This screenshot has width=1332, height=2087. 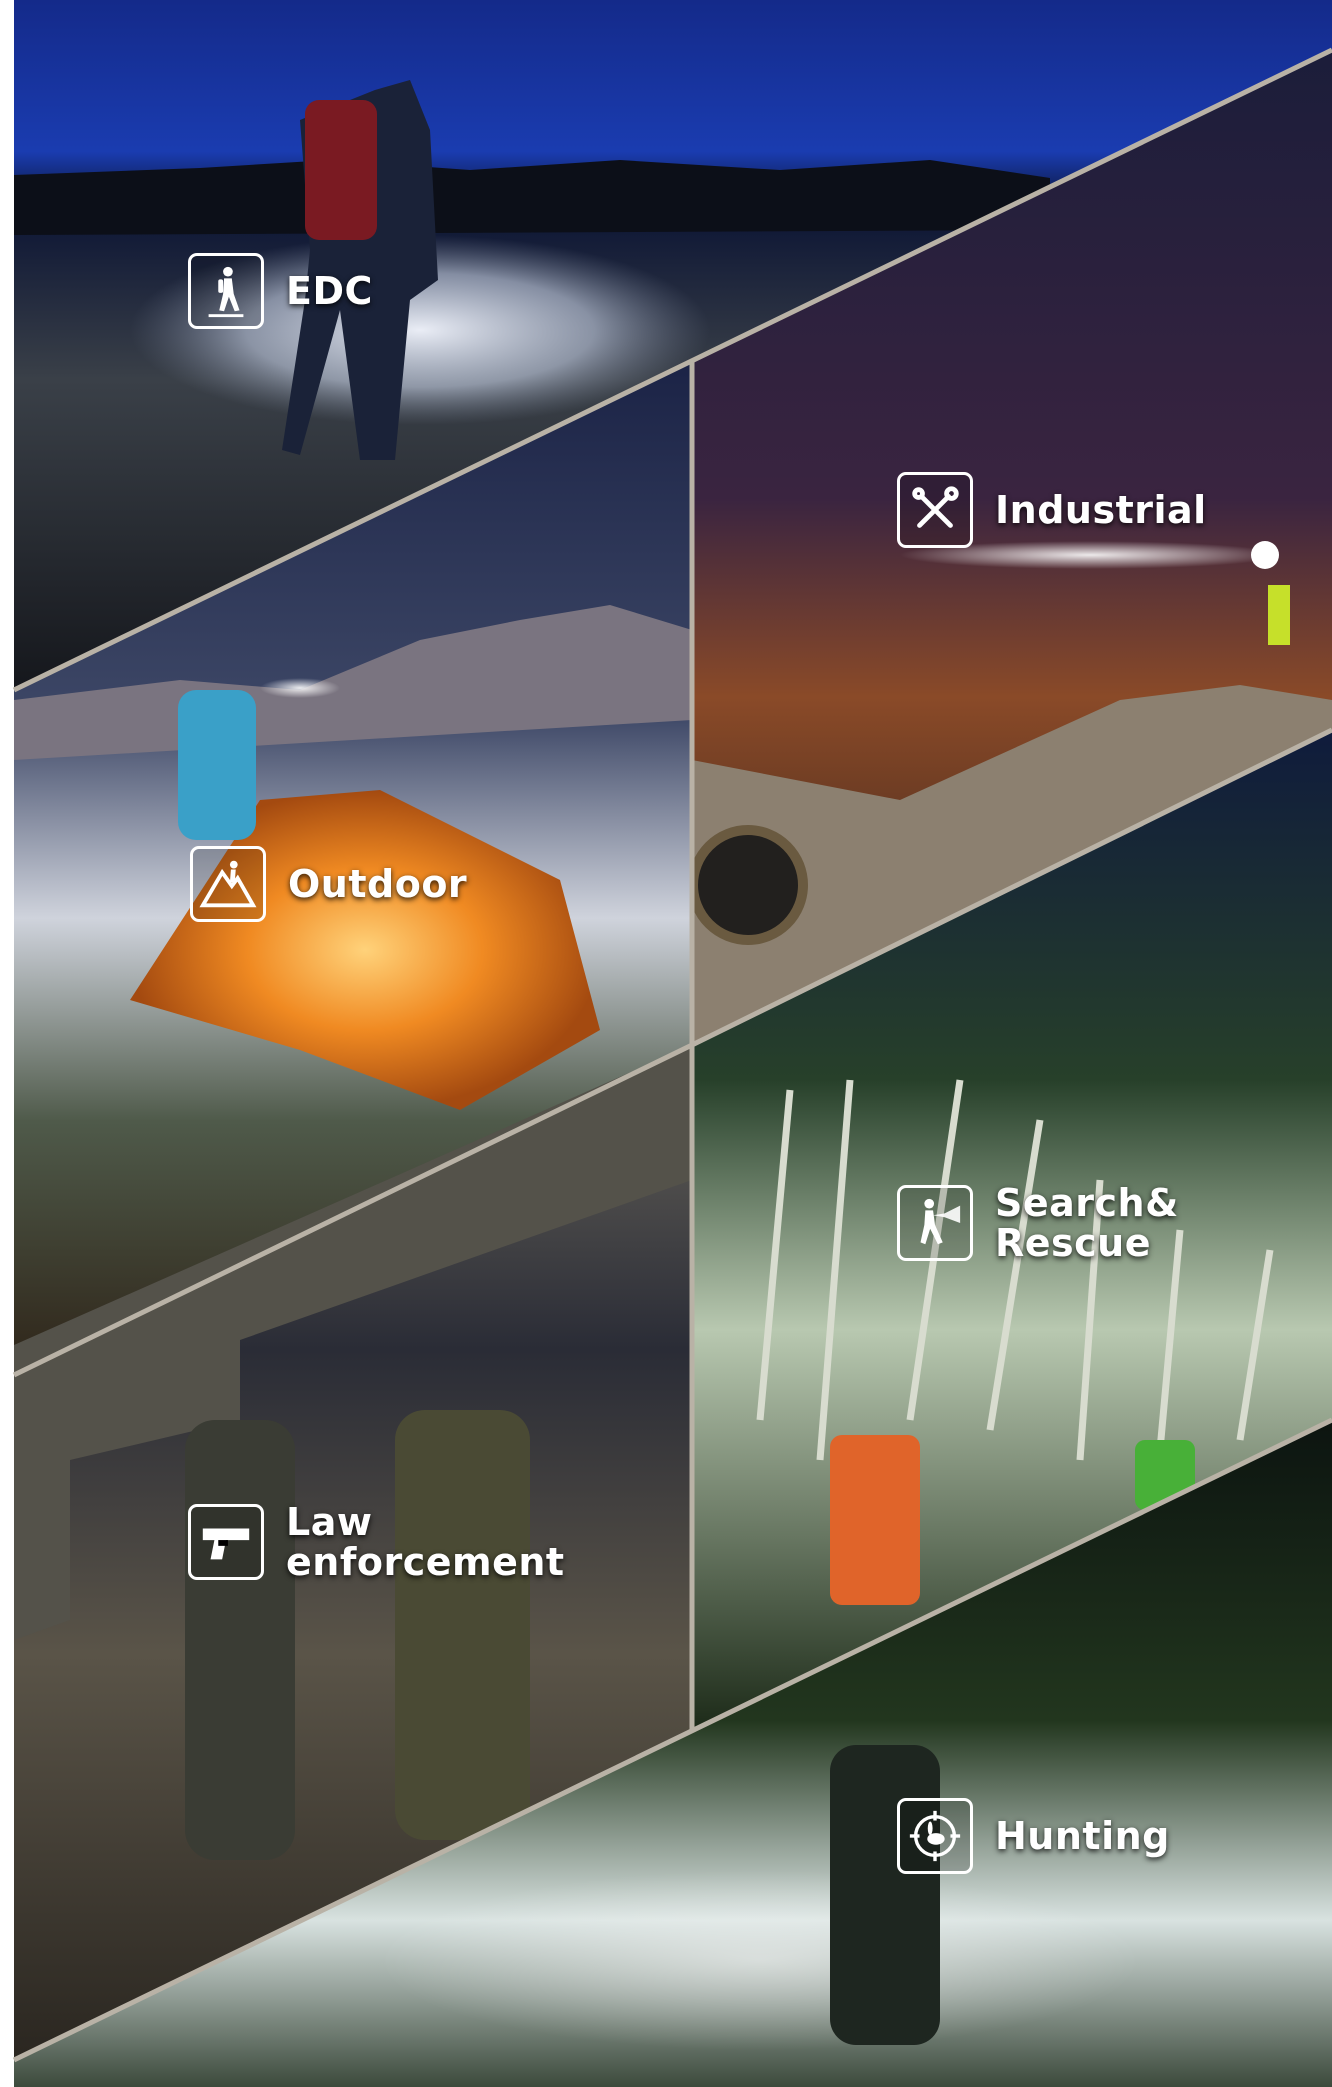 What do you see at coordinates (1279, 615) in the screenshot?
I see `industrial-worker` at bounding box center [1279, 615].